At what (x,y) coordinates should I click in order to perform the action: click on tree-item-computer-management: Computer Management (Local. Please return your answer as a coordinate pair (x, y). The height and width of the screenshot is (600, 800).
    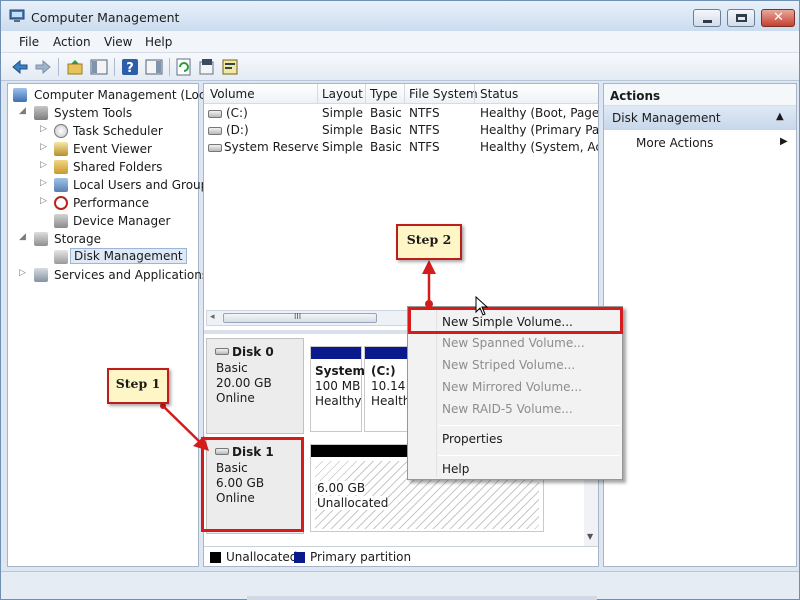
    Looking at the image, I should click on (113, 95).